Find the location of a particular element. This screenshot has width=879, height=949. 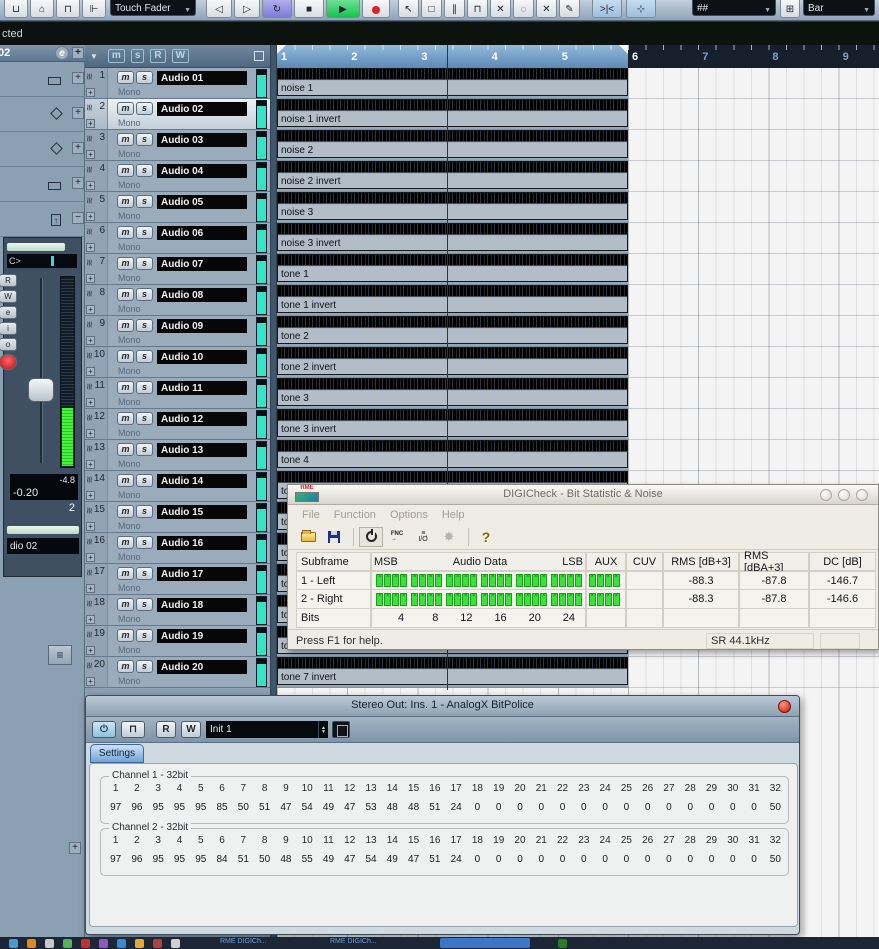

strip-scrollbar is located at coordinates (43, 530).